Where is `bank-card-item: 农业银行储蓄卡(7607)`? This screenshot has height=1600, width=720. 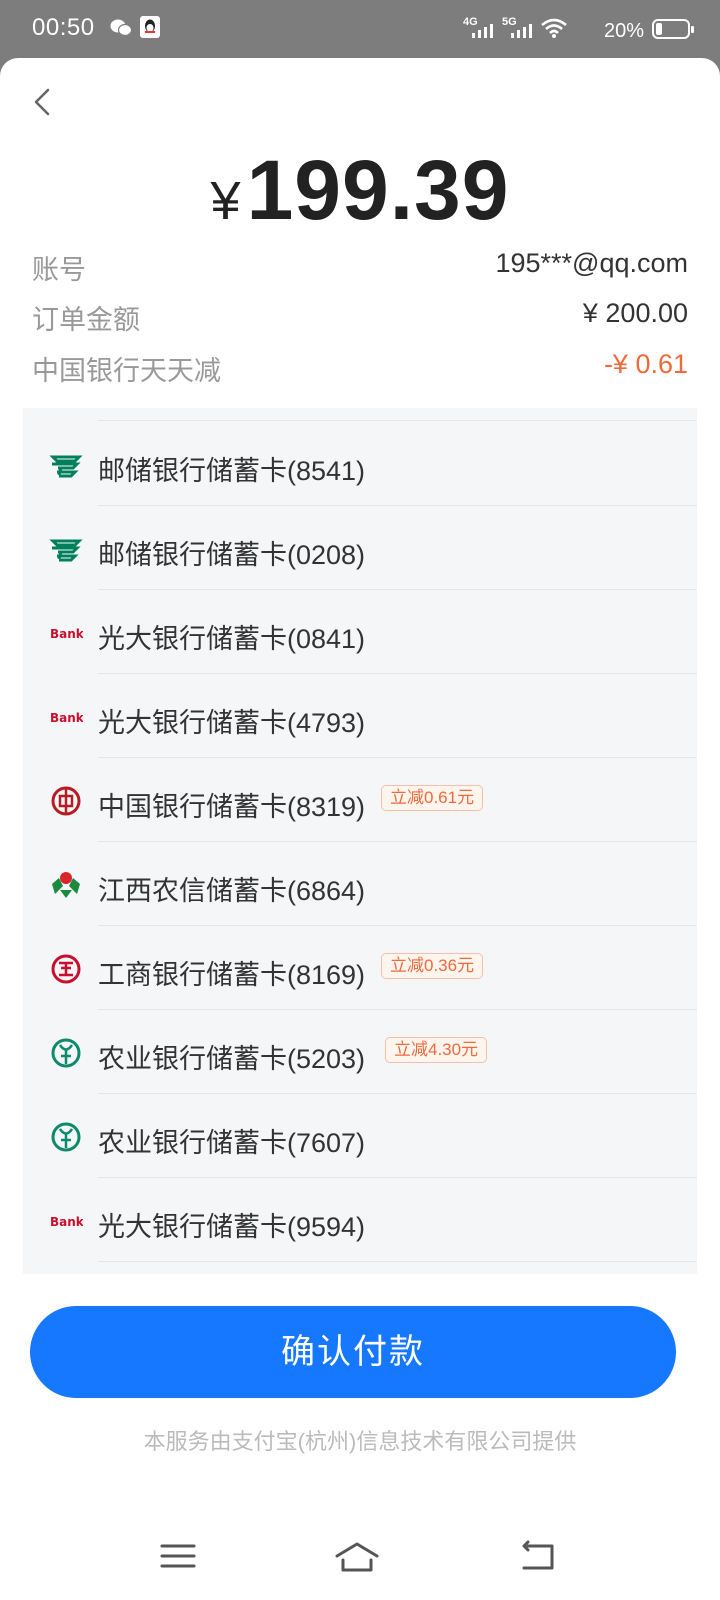
bank-card-item: 农业银行储蓄卡(7607) is located at coordinates (360, 1136).